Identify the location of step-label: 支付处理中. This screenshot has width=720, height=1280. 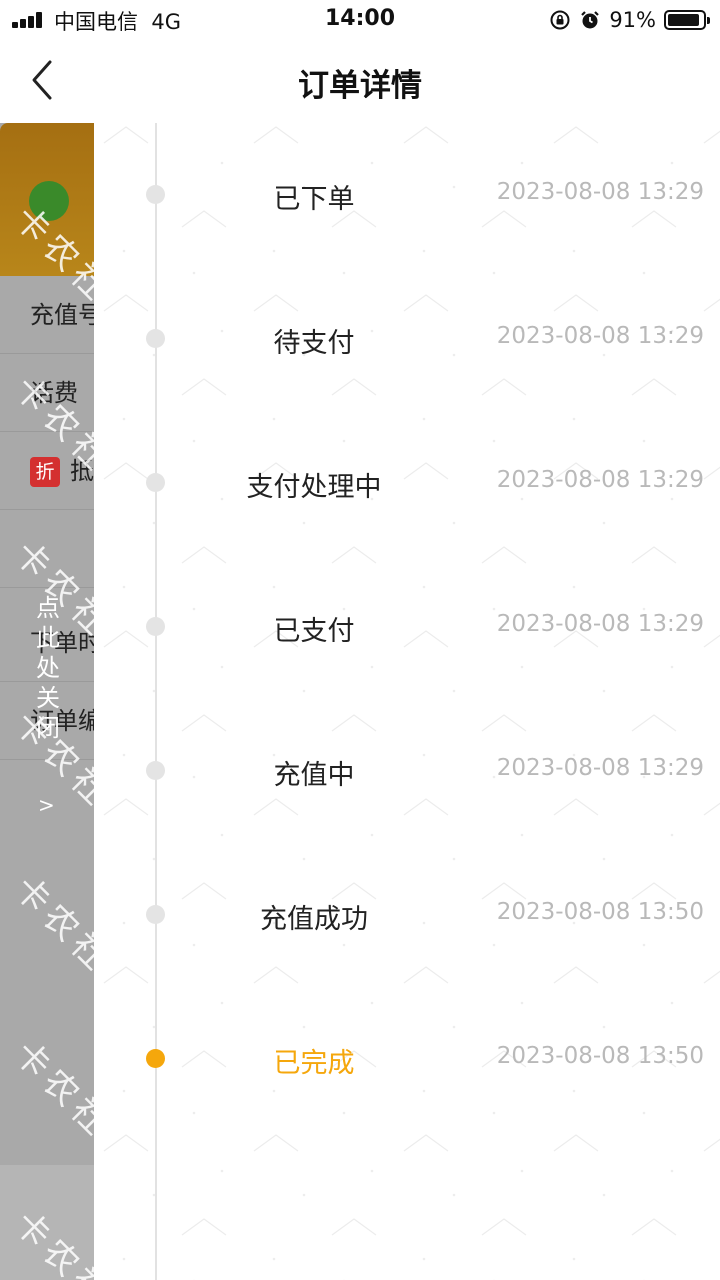
(314, 487).